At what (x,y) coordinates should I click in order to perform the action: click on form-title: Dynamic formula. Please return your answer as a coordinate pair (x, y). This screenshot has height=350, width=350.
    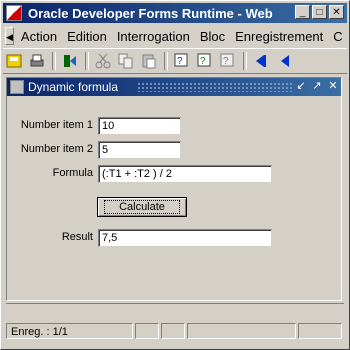
    Looking at the image, I should click on (73, 87).